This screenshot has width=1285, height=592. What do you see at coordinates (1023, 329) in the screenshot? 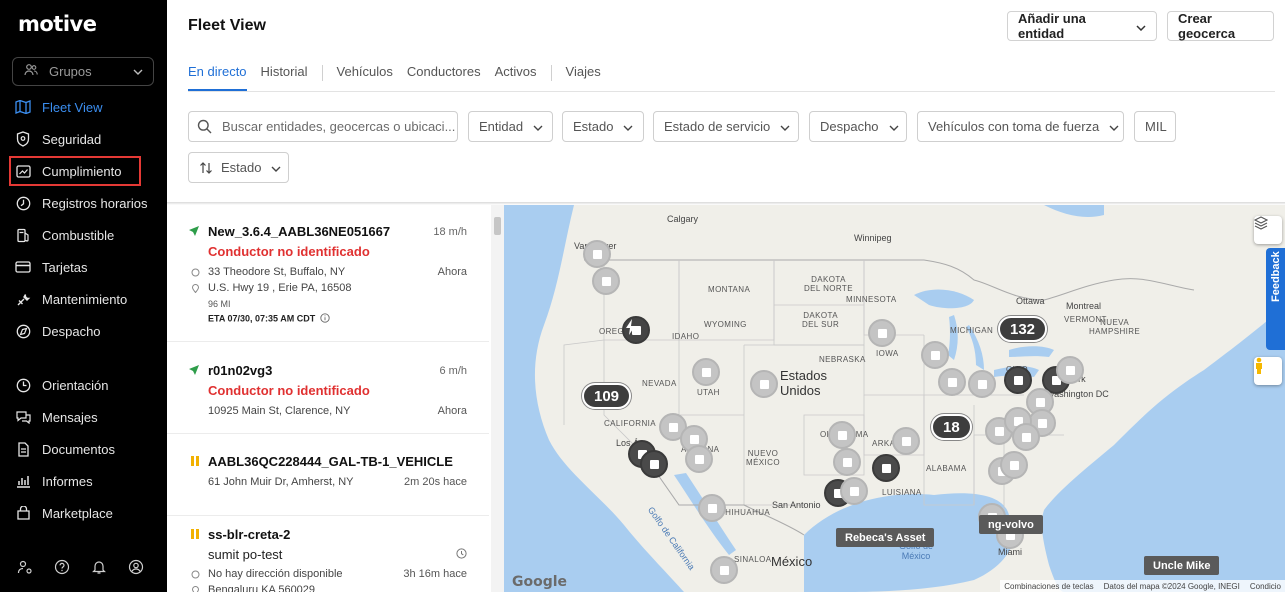
I see `vehicle-cluster: 132` at bounding box center [1023, 329].